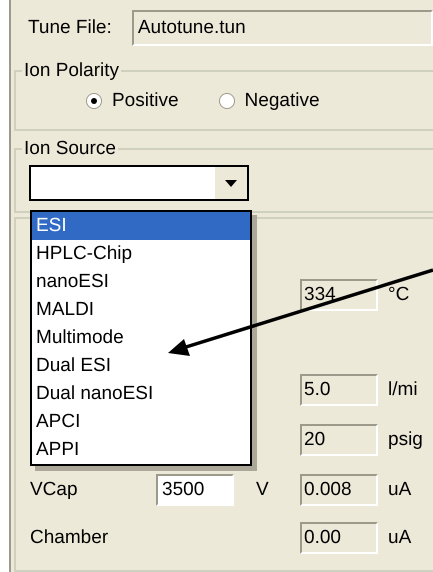 The height and width of the screenshot is (572, 433). I want to click on radio-label: Negative, so click(282, 101).